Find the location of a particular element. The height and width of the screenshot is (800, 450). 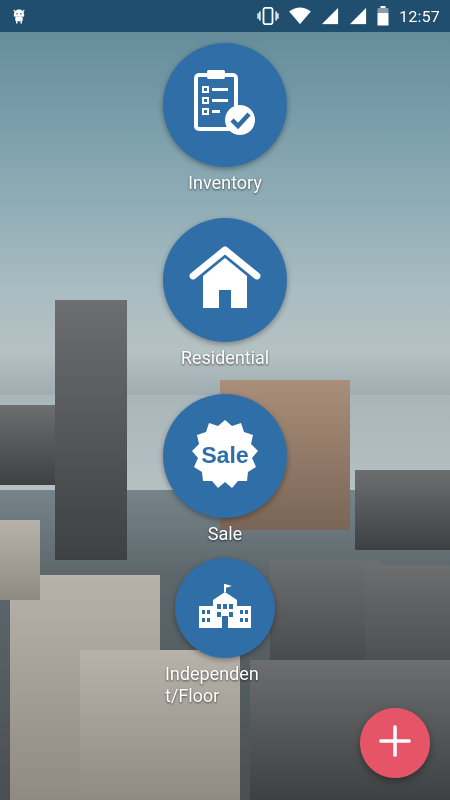

plus-icon is located at coordinates (395, 743).